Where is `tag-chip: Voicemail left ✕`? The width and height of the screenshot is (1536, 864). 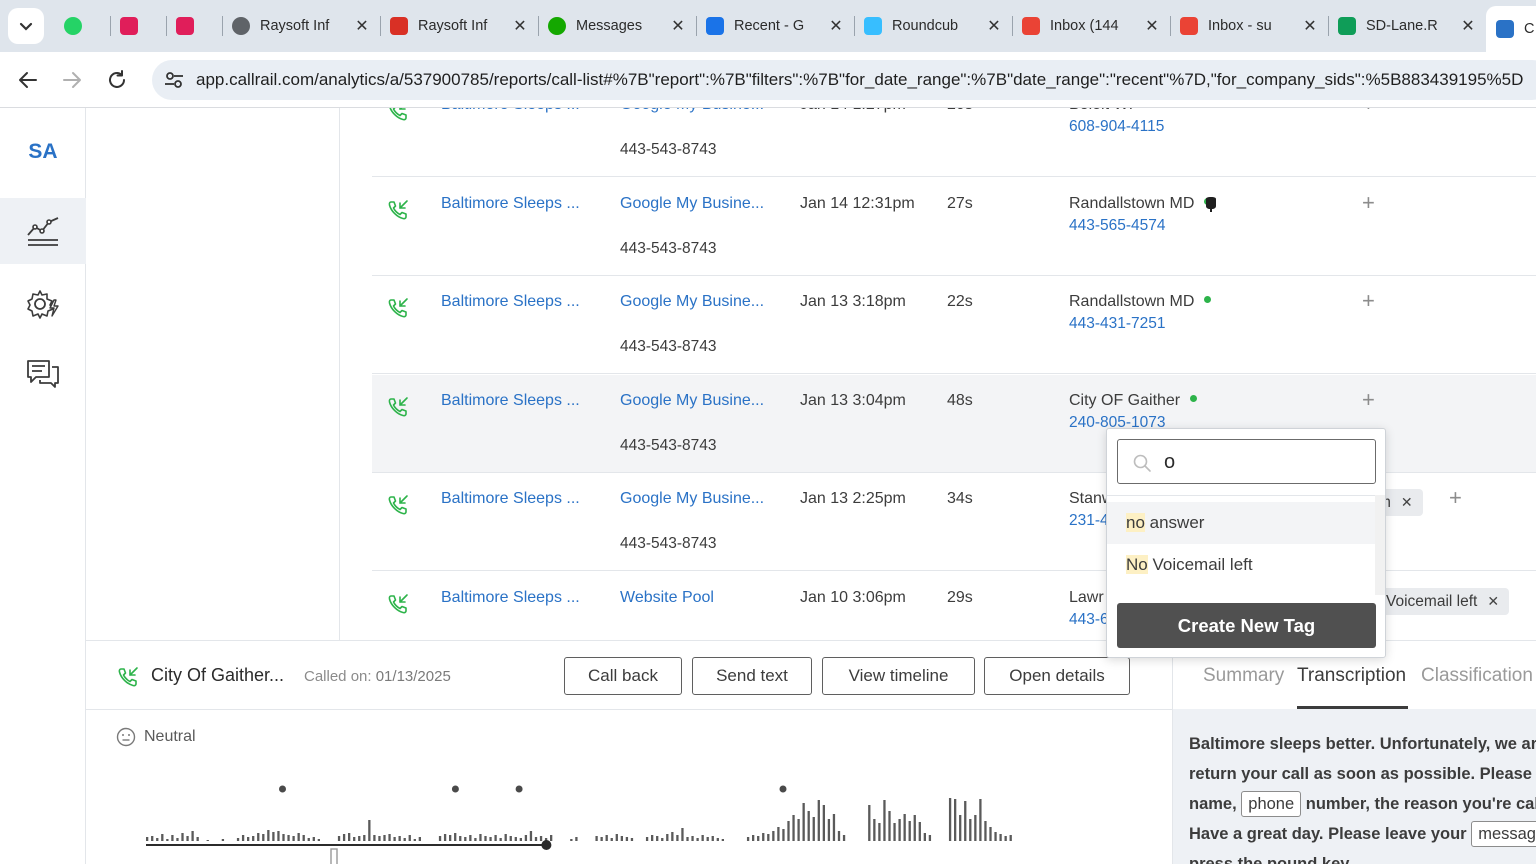
tag-chip: Voicemail left ✕ is located at coordinates (1443, 601).